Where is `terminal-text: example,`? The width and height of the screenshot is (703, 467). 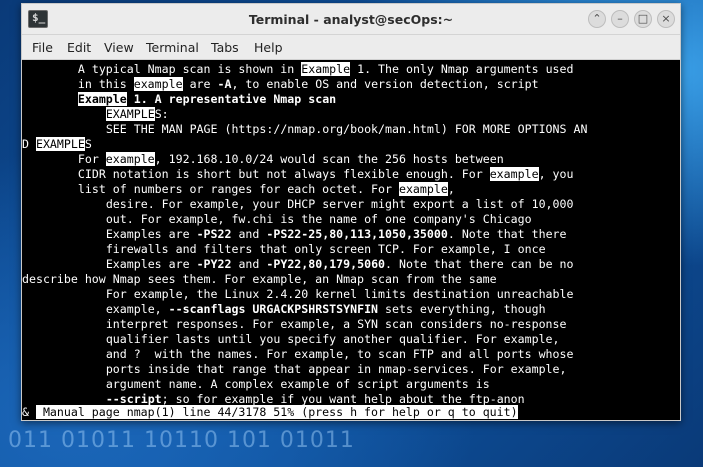
terminal-text: example, is located at coordinates (137, 309).